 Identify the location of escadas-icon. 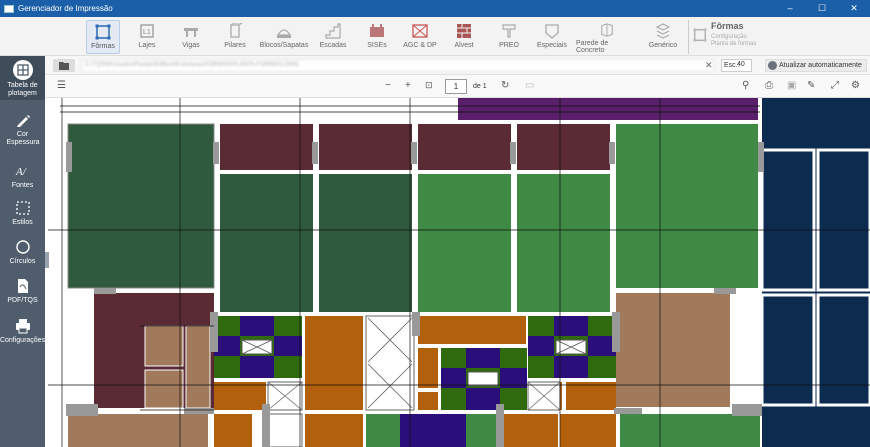
(333, 31).